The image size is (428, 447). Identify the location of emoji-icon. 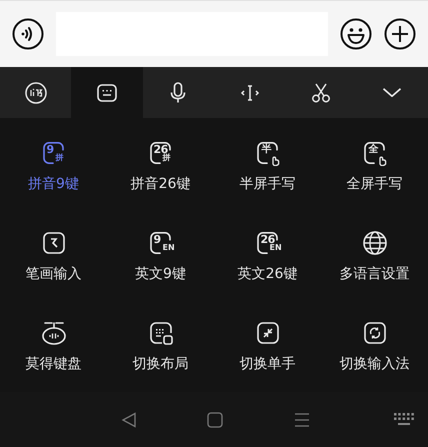
(356, 34).